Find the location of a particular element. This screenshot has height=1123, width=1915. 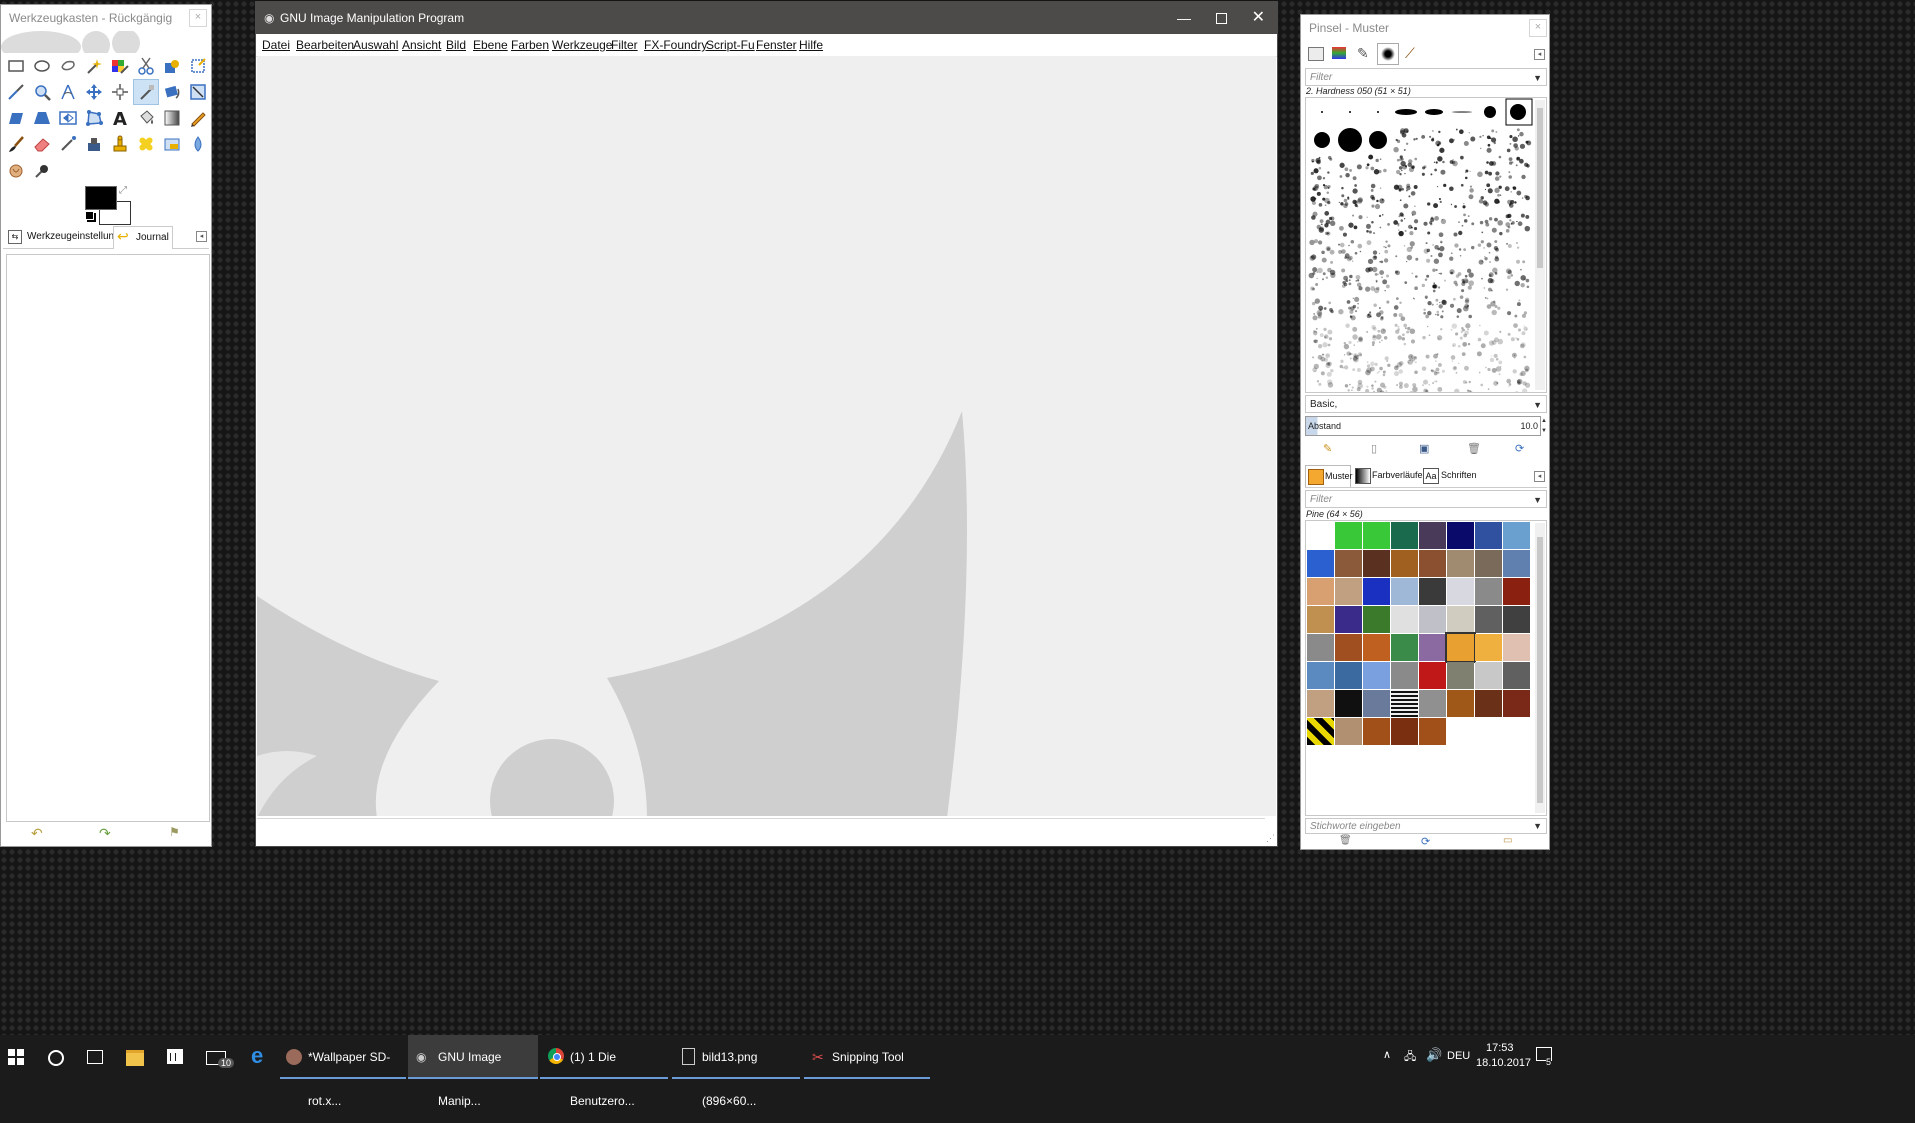

measure-tool-icon is located at coordinates (68, 92).